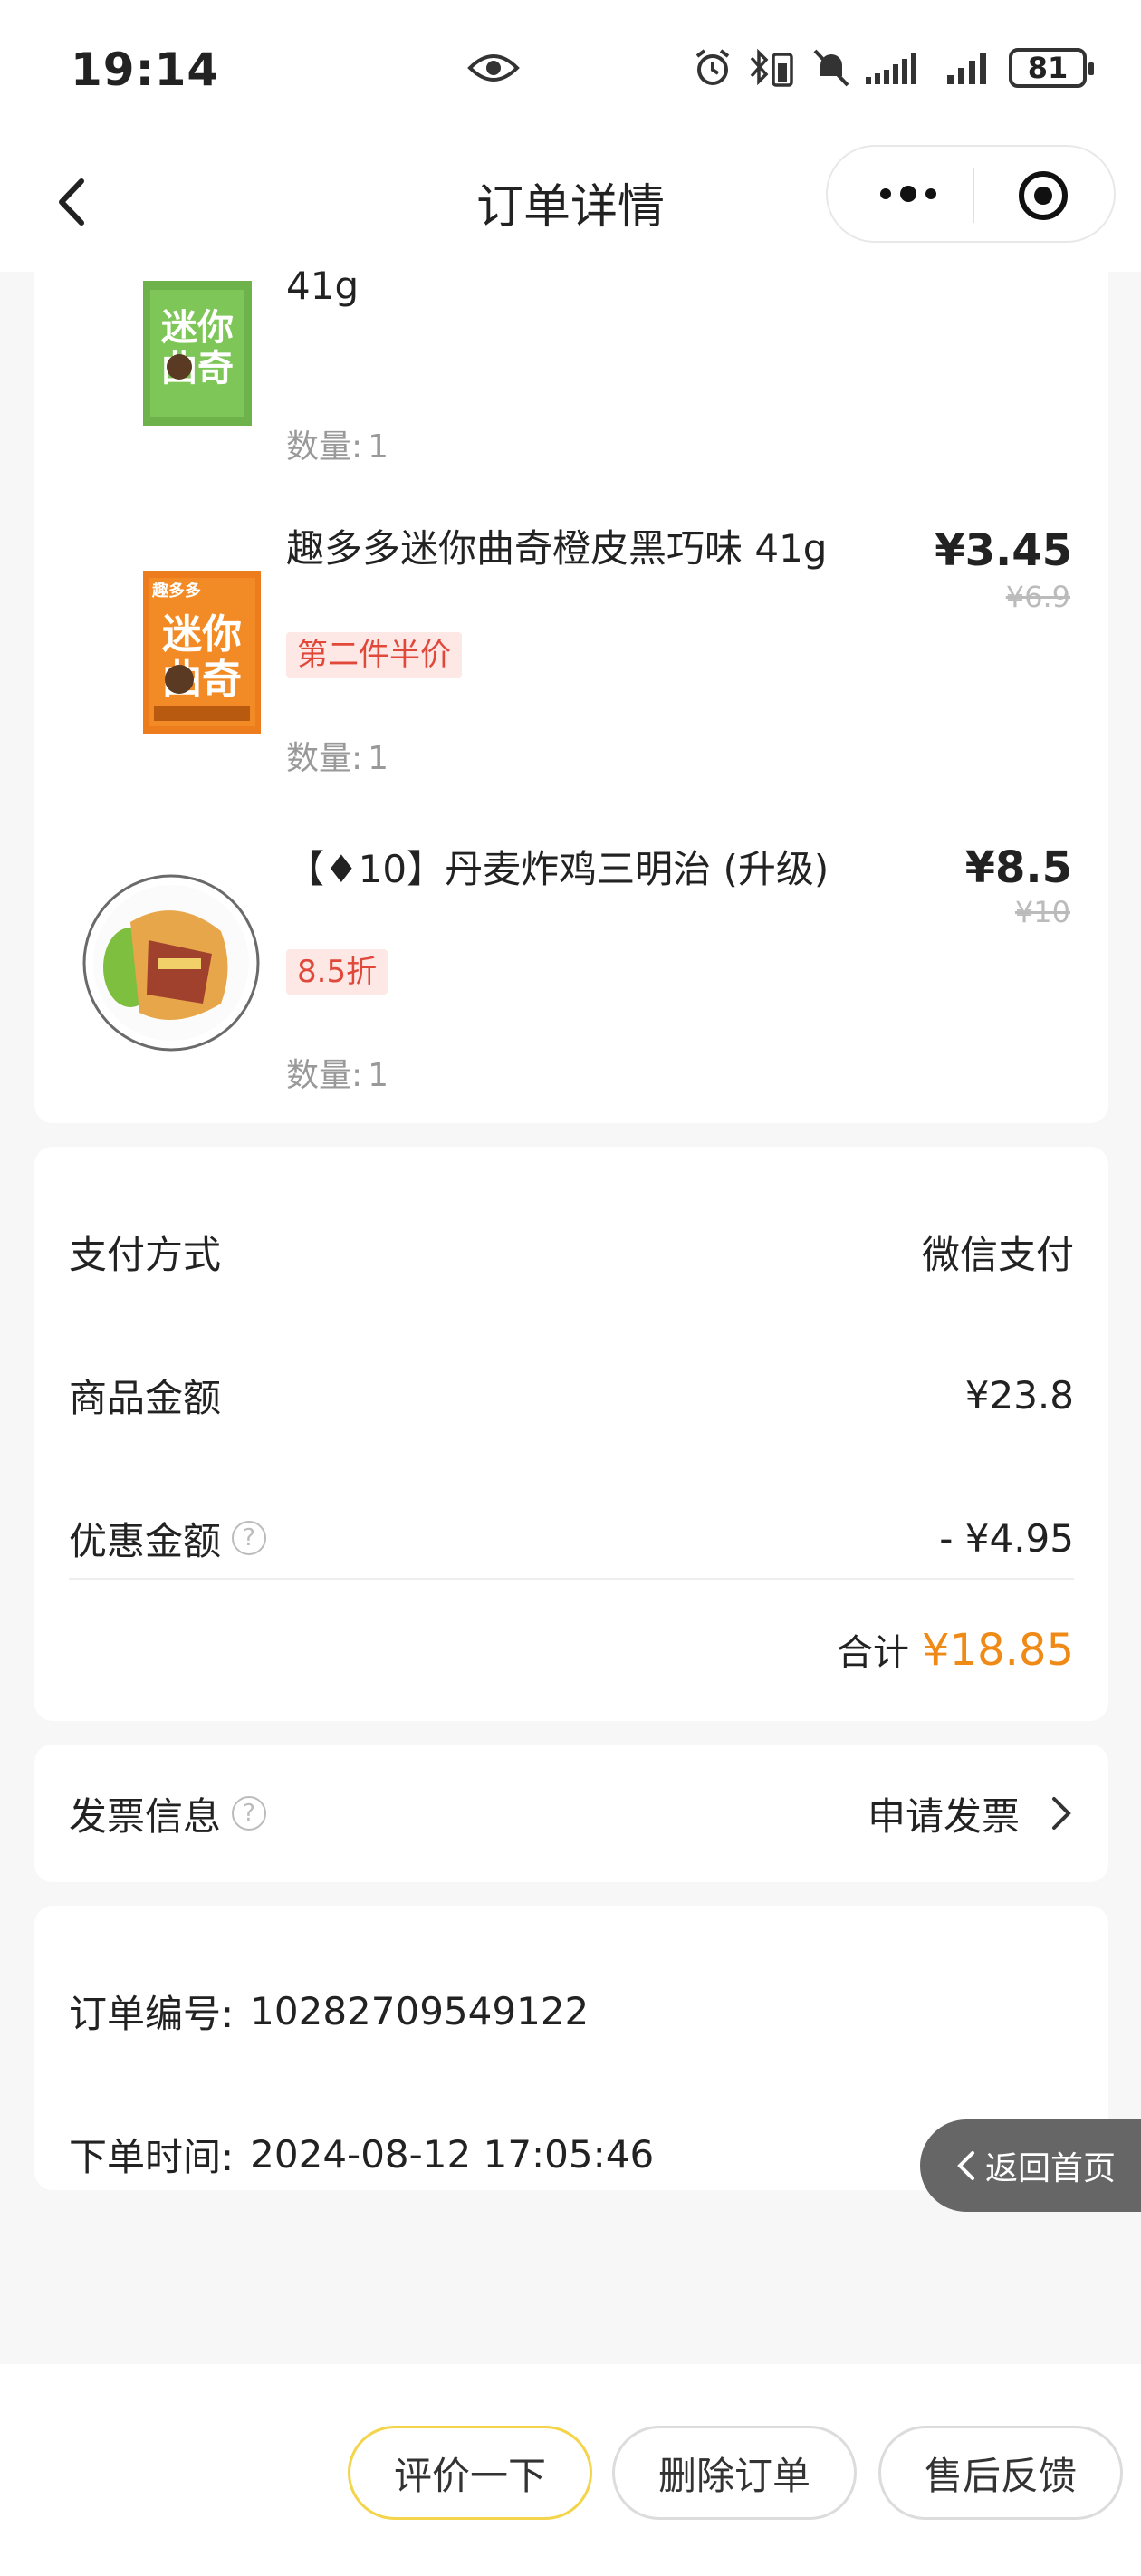 This screenshot has height=2576, width=1141. I want to click on bluetooth-battery-icon, so click(772, 67).